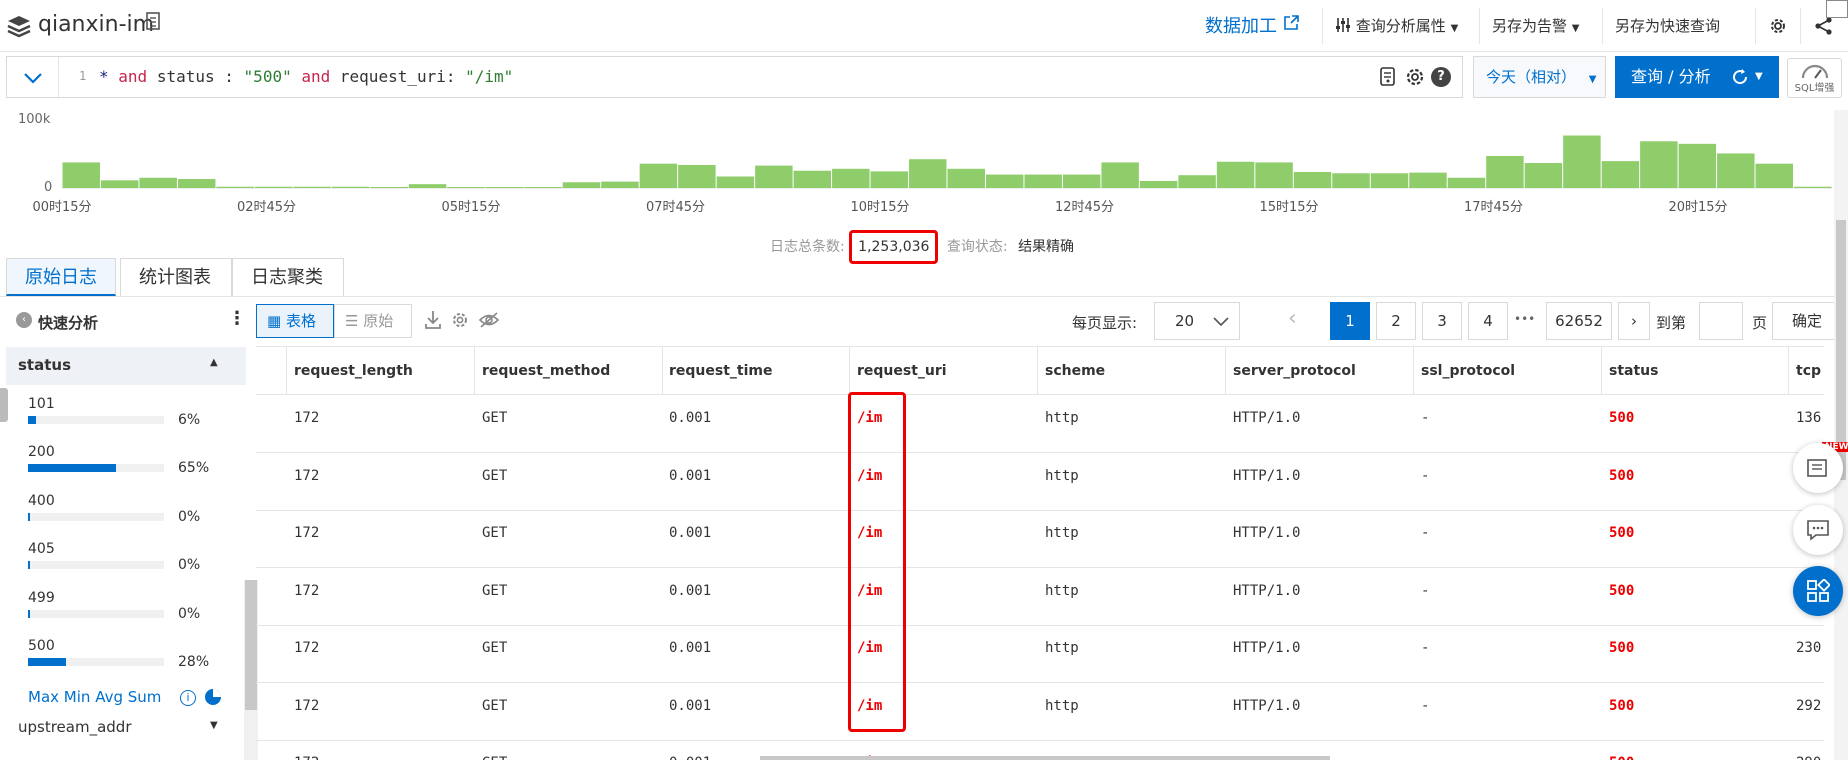 This screenshot has height=760, width=1848. I want to click on status-value-item: 101 6%, so click(128, 420).